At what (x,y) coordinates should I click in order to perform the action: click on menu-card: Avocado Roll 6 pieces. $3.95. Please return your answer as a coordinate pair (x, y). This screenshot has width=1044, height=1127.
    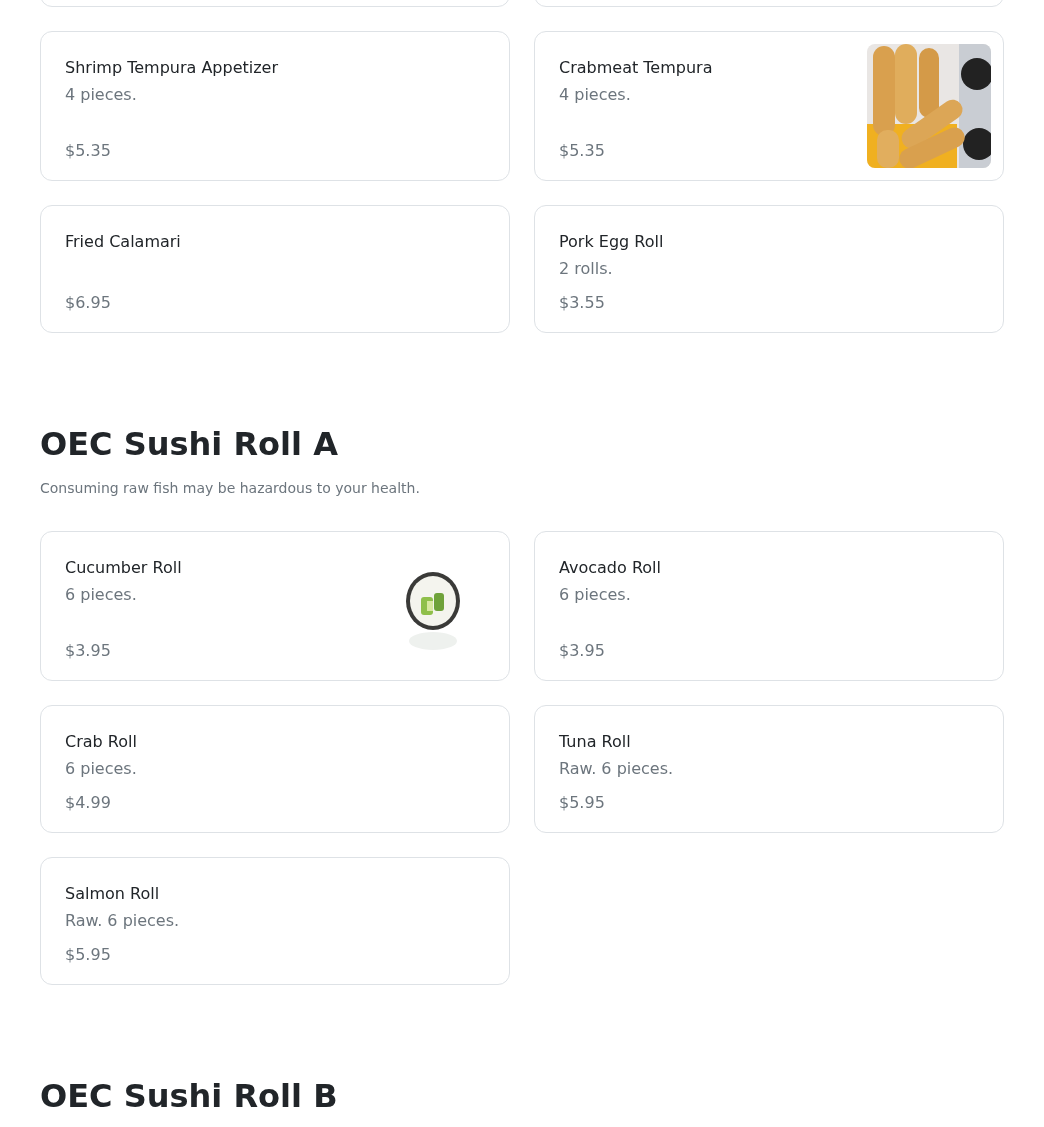
    Looking at the image, I should click on (769, 606).